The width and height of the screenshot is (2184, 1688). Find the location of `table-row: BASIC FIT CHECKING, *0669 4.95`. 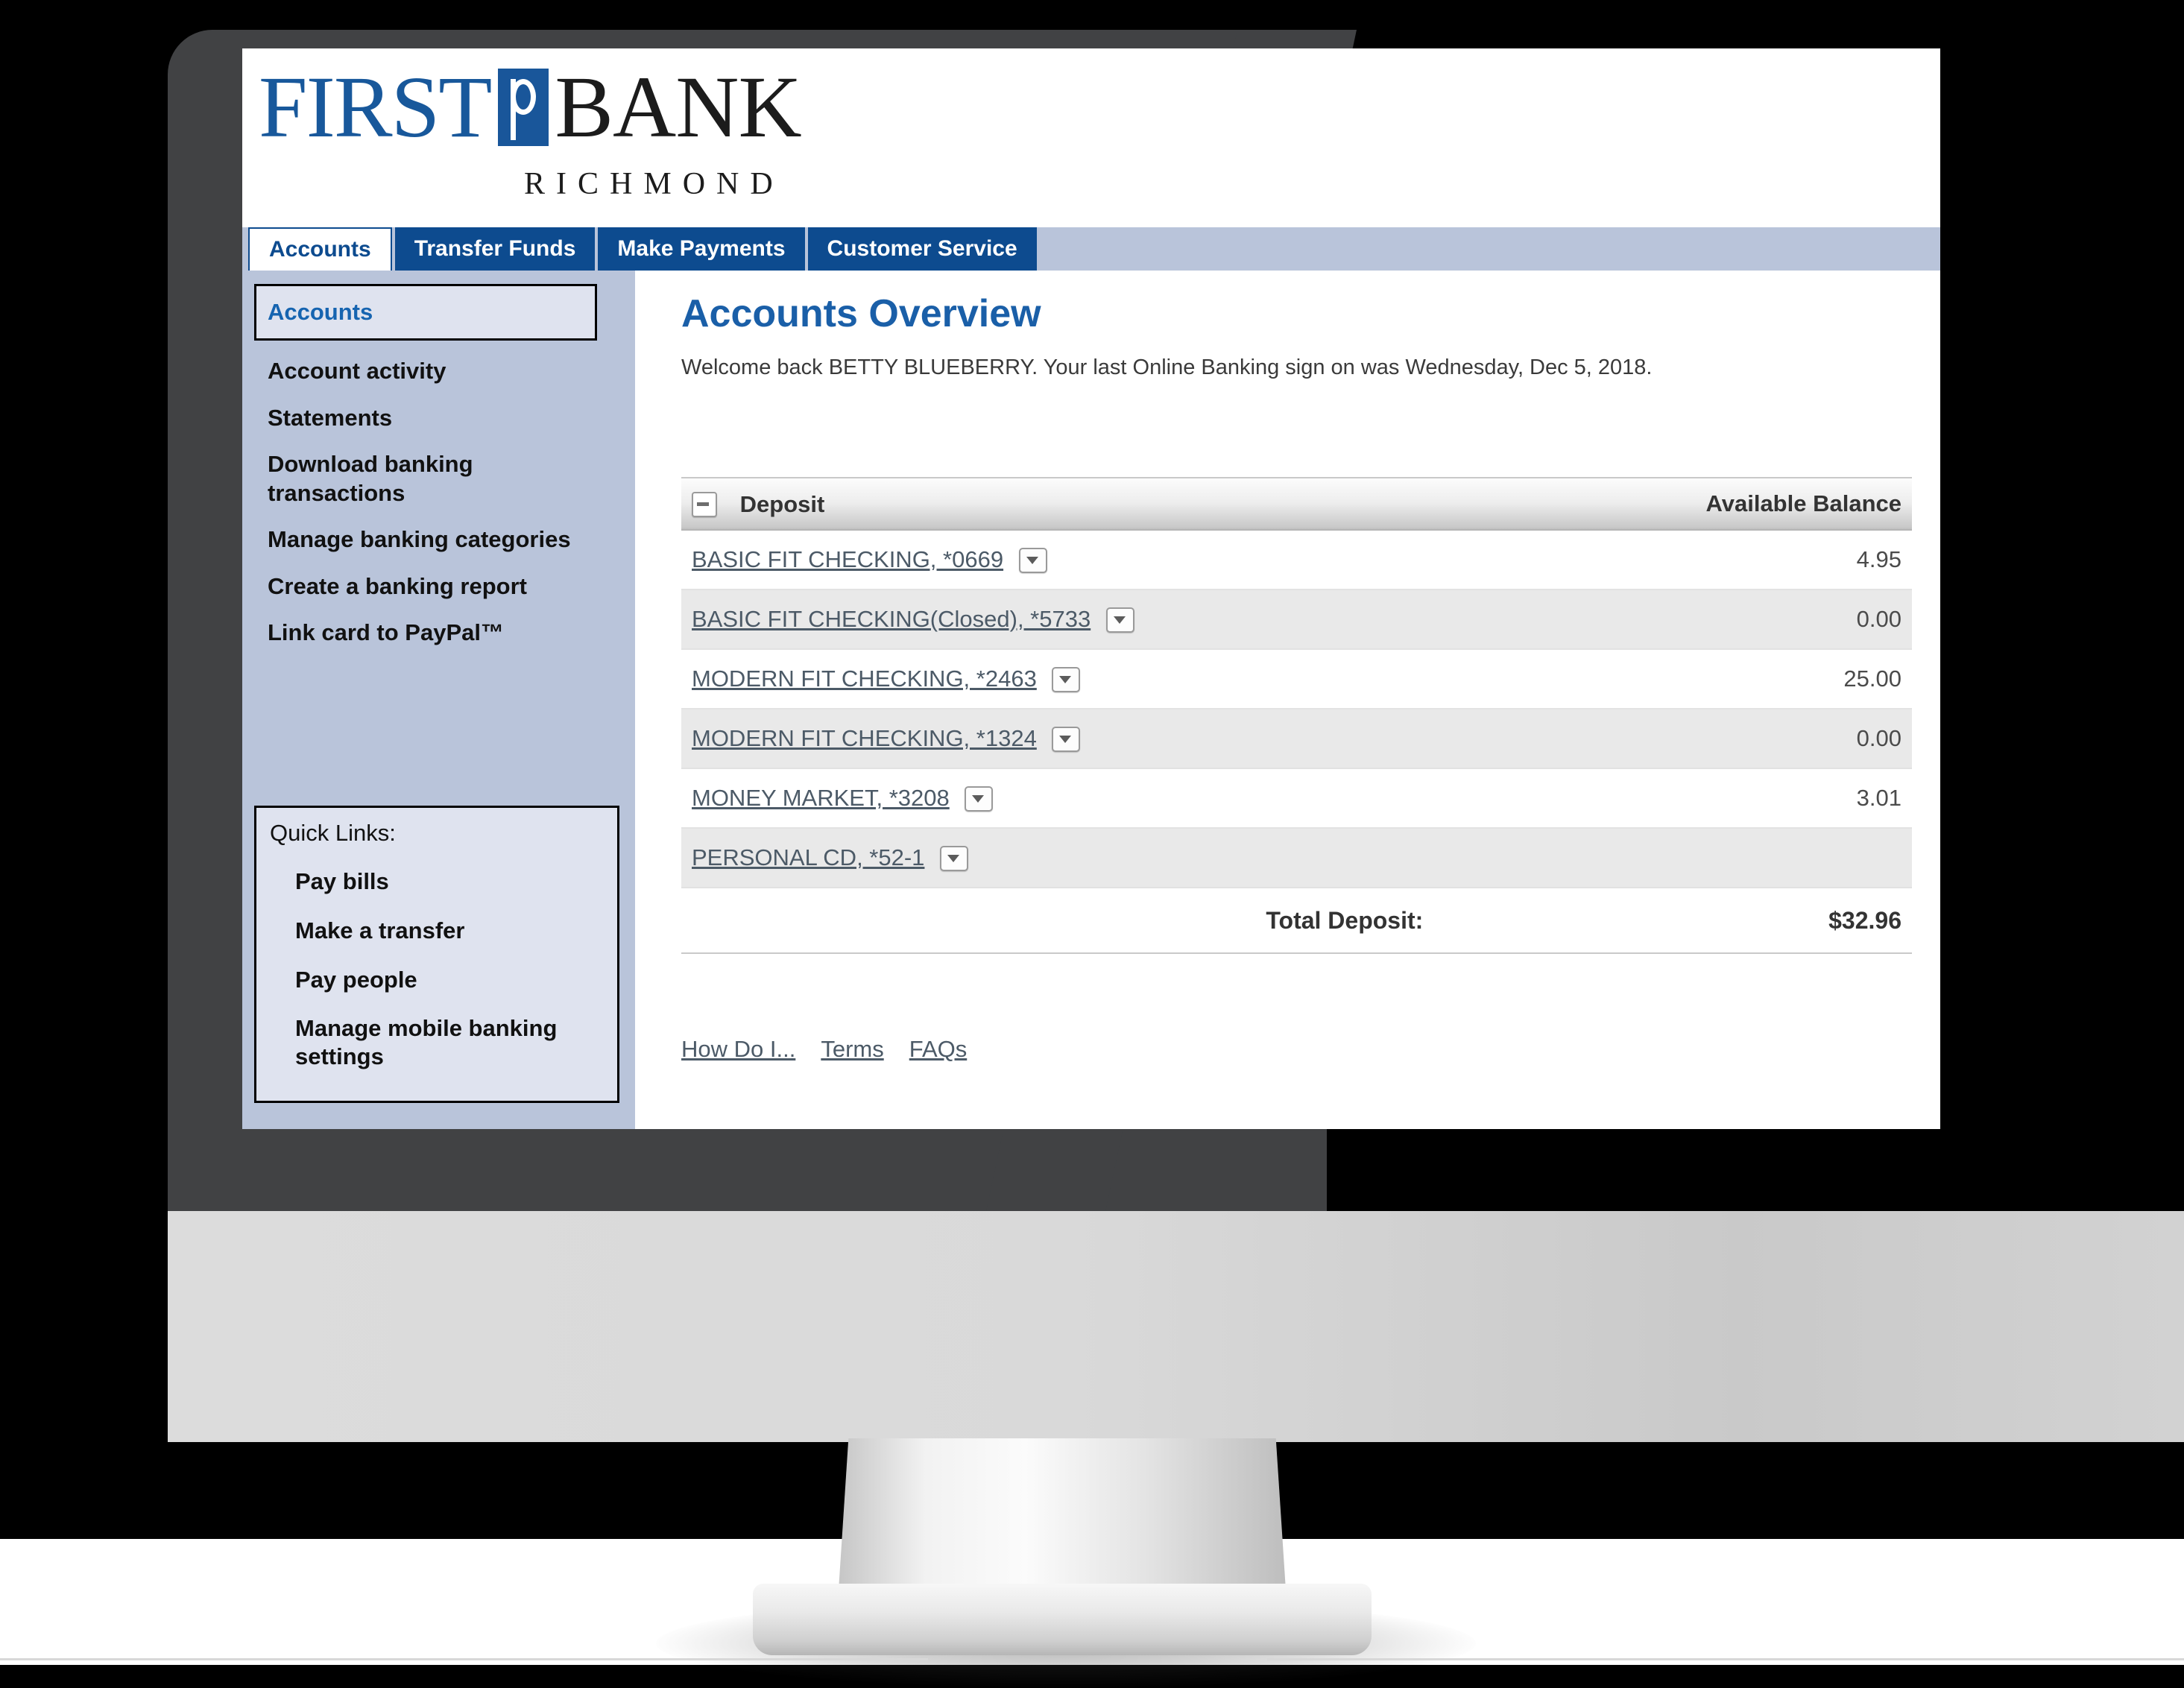

table-row: BASIC FIT CHECKING, *0669 4.95 is located at coordinates (1296, 560).